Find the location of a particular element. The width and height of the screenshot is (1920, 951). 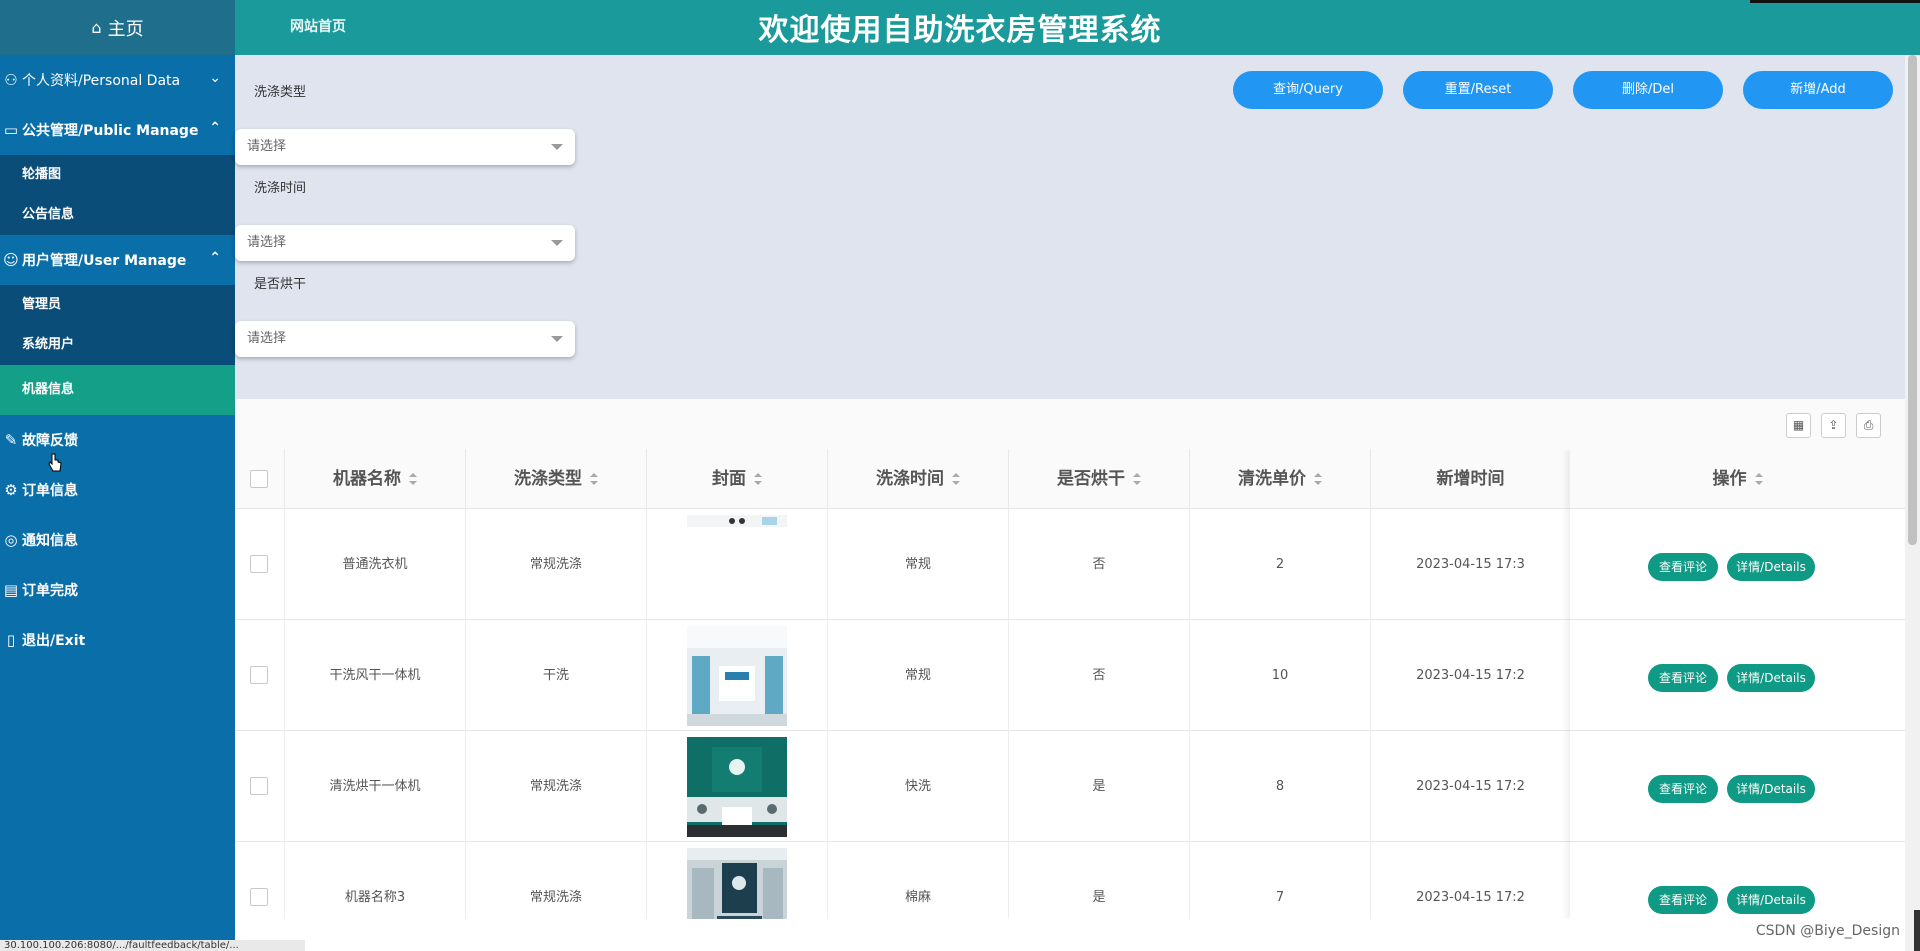

sidebar-item-announcement: 公告信息 is located at coordinates (117, 215).